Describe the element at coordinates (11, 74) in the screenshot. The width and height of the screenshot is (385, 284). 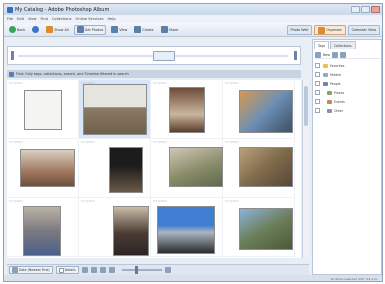
I see `find-icon` at that location.